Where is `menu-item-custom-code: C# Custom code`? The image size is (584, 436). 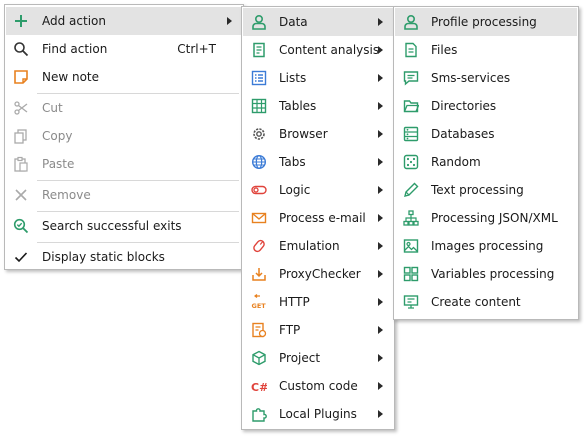
menu-item-custom-code: C# Custom code is located at coordinates (318, 386).